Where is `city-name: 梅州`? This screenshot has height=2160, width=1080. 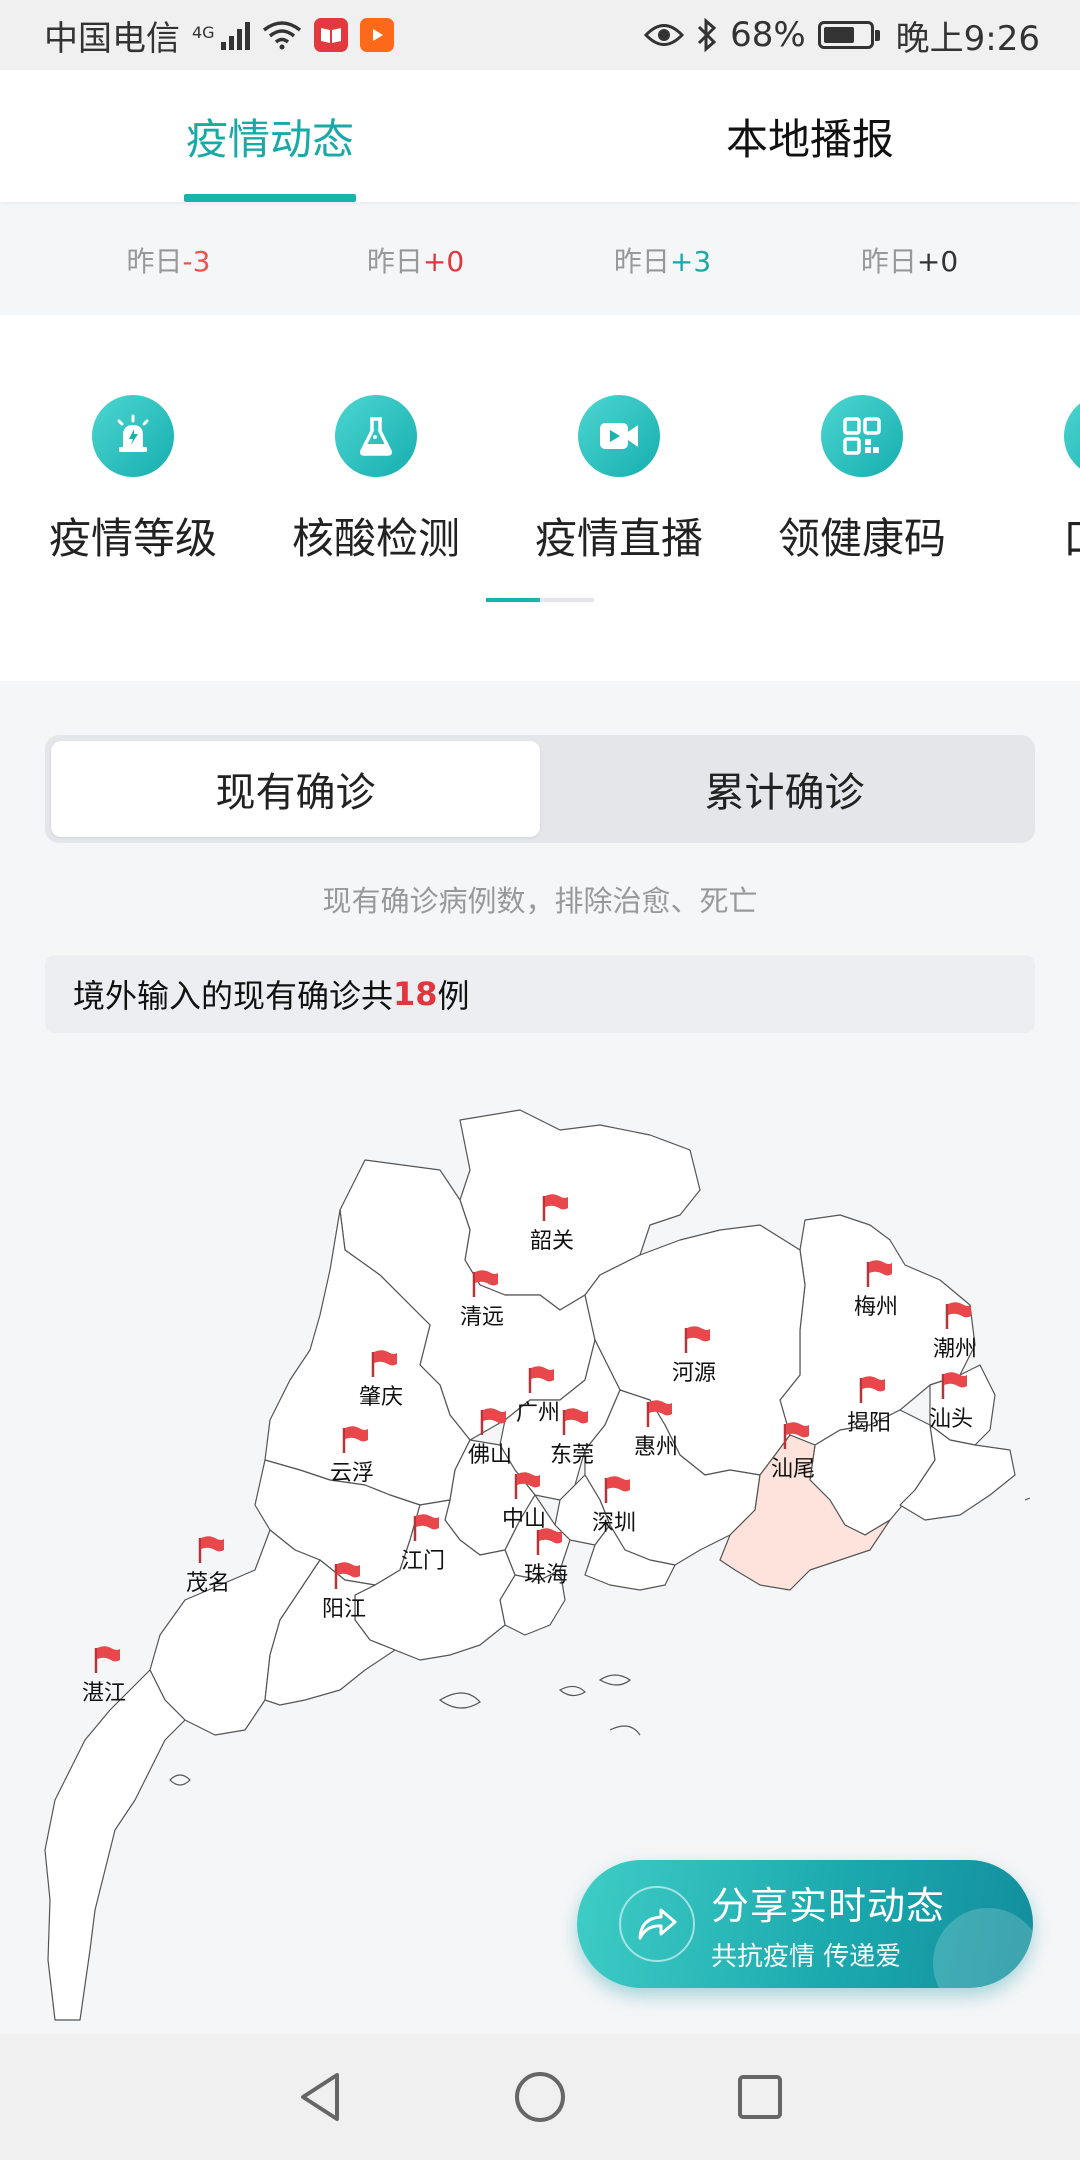 city-name: 梅州 is located at coordinates (876, 1307).